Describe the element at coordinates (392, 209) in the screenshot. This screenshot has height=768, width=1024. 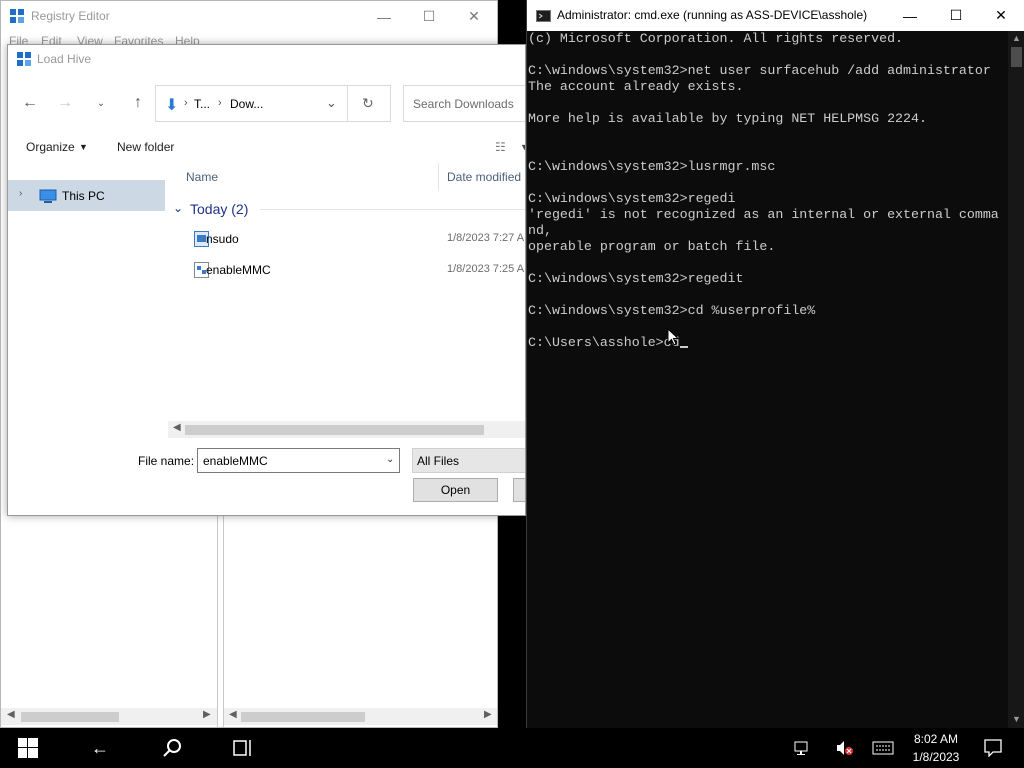
I see `group-divider` at that location.